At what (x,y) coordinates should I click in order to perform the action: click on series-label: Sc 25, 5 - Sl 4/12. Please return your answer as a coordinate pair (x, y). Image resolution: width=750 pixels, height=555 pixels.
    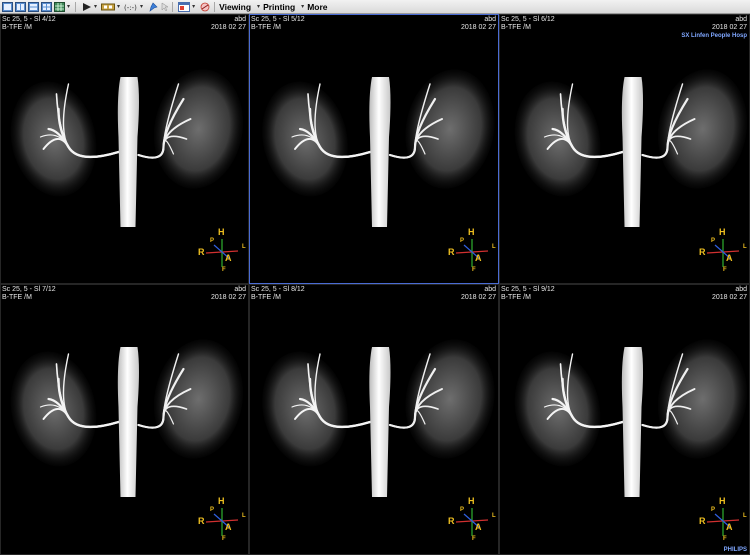
    Looking at the image, I should click on (29, 19).